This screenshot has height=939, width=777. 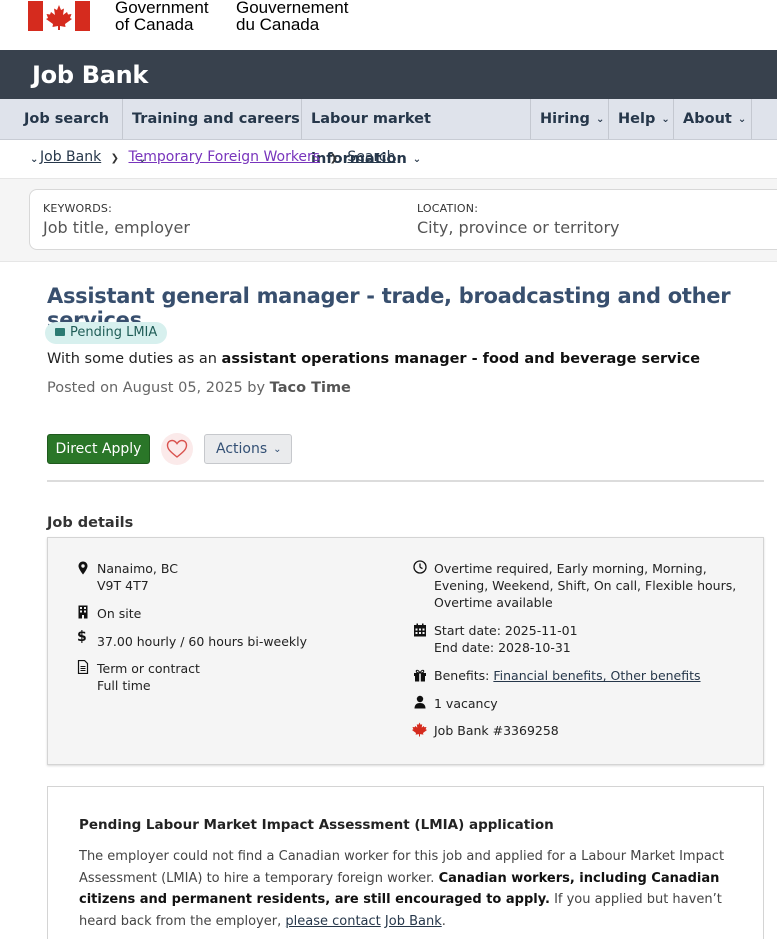 I want to click on nav-label: Help, so click(x=637, y=119).